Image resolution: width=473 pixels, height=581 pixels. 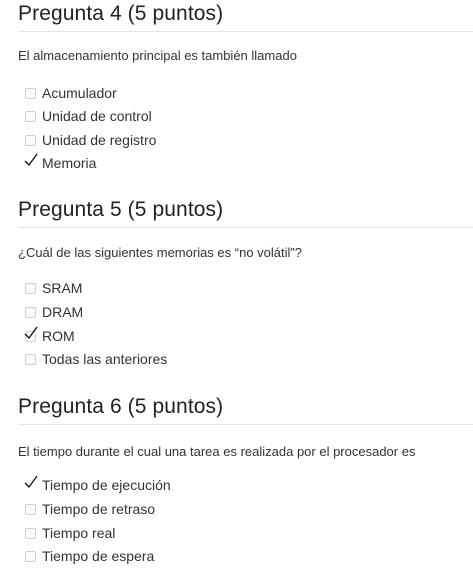 I want to click on option-acumulador: Acumulador, so click(x=237, y=93).